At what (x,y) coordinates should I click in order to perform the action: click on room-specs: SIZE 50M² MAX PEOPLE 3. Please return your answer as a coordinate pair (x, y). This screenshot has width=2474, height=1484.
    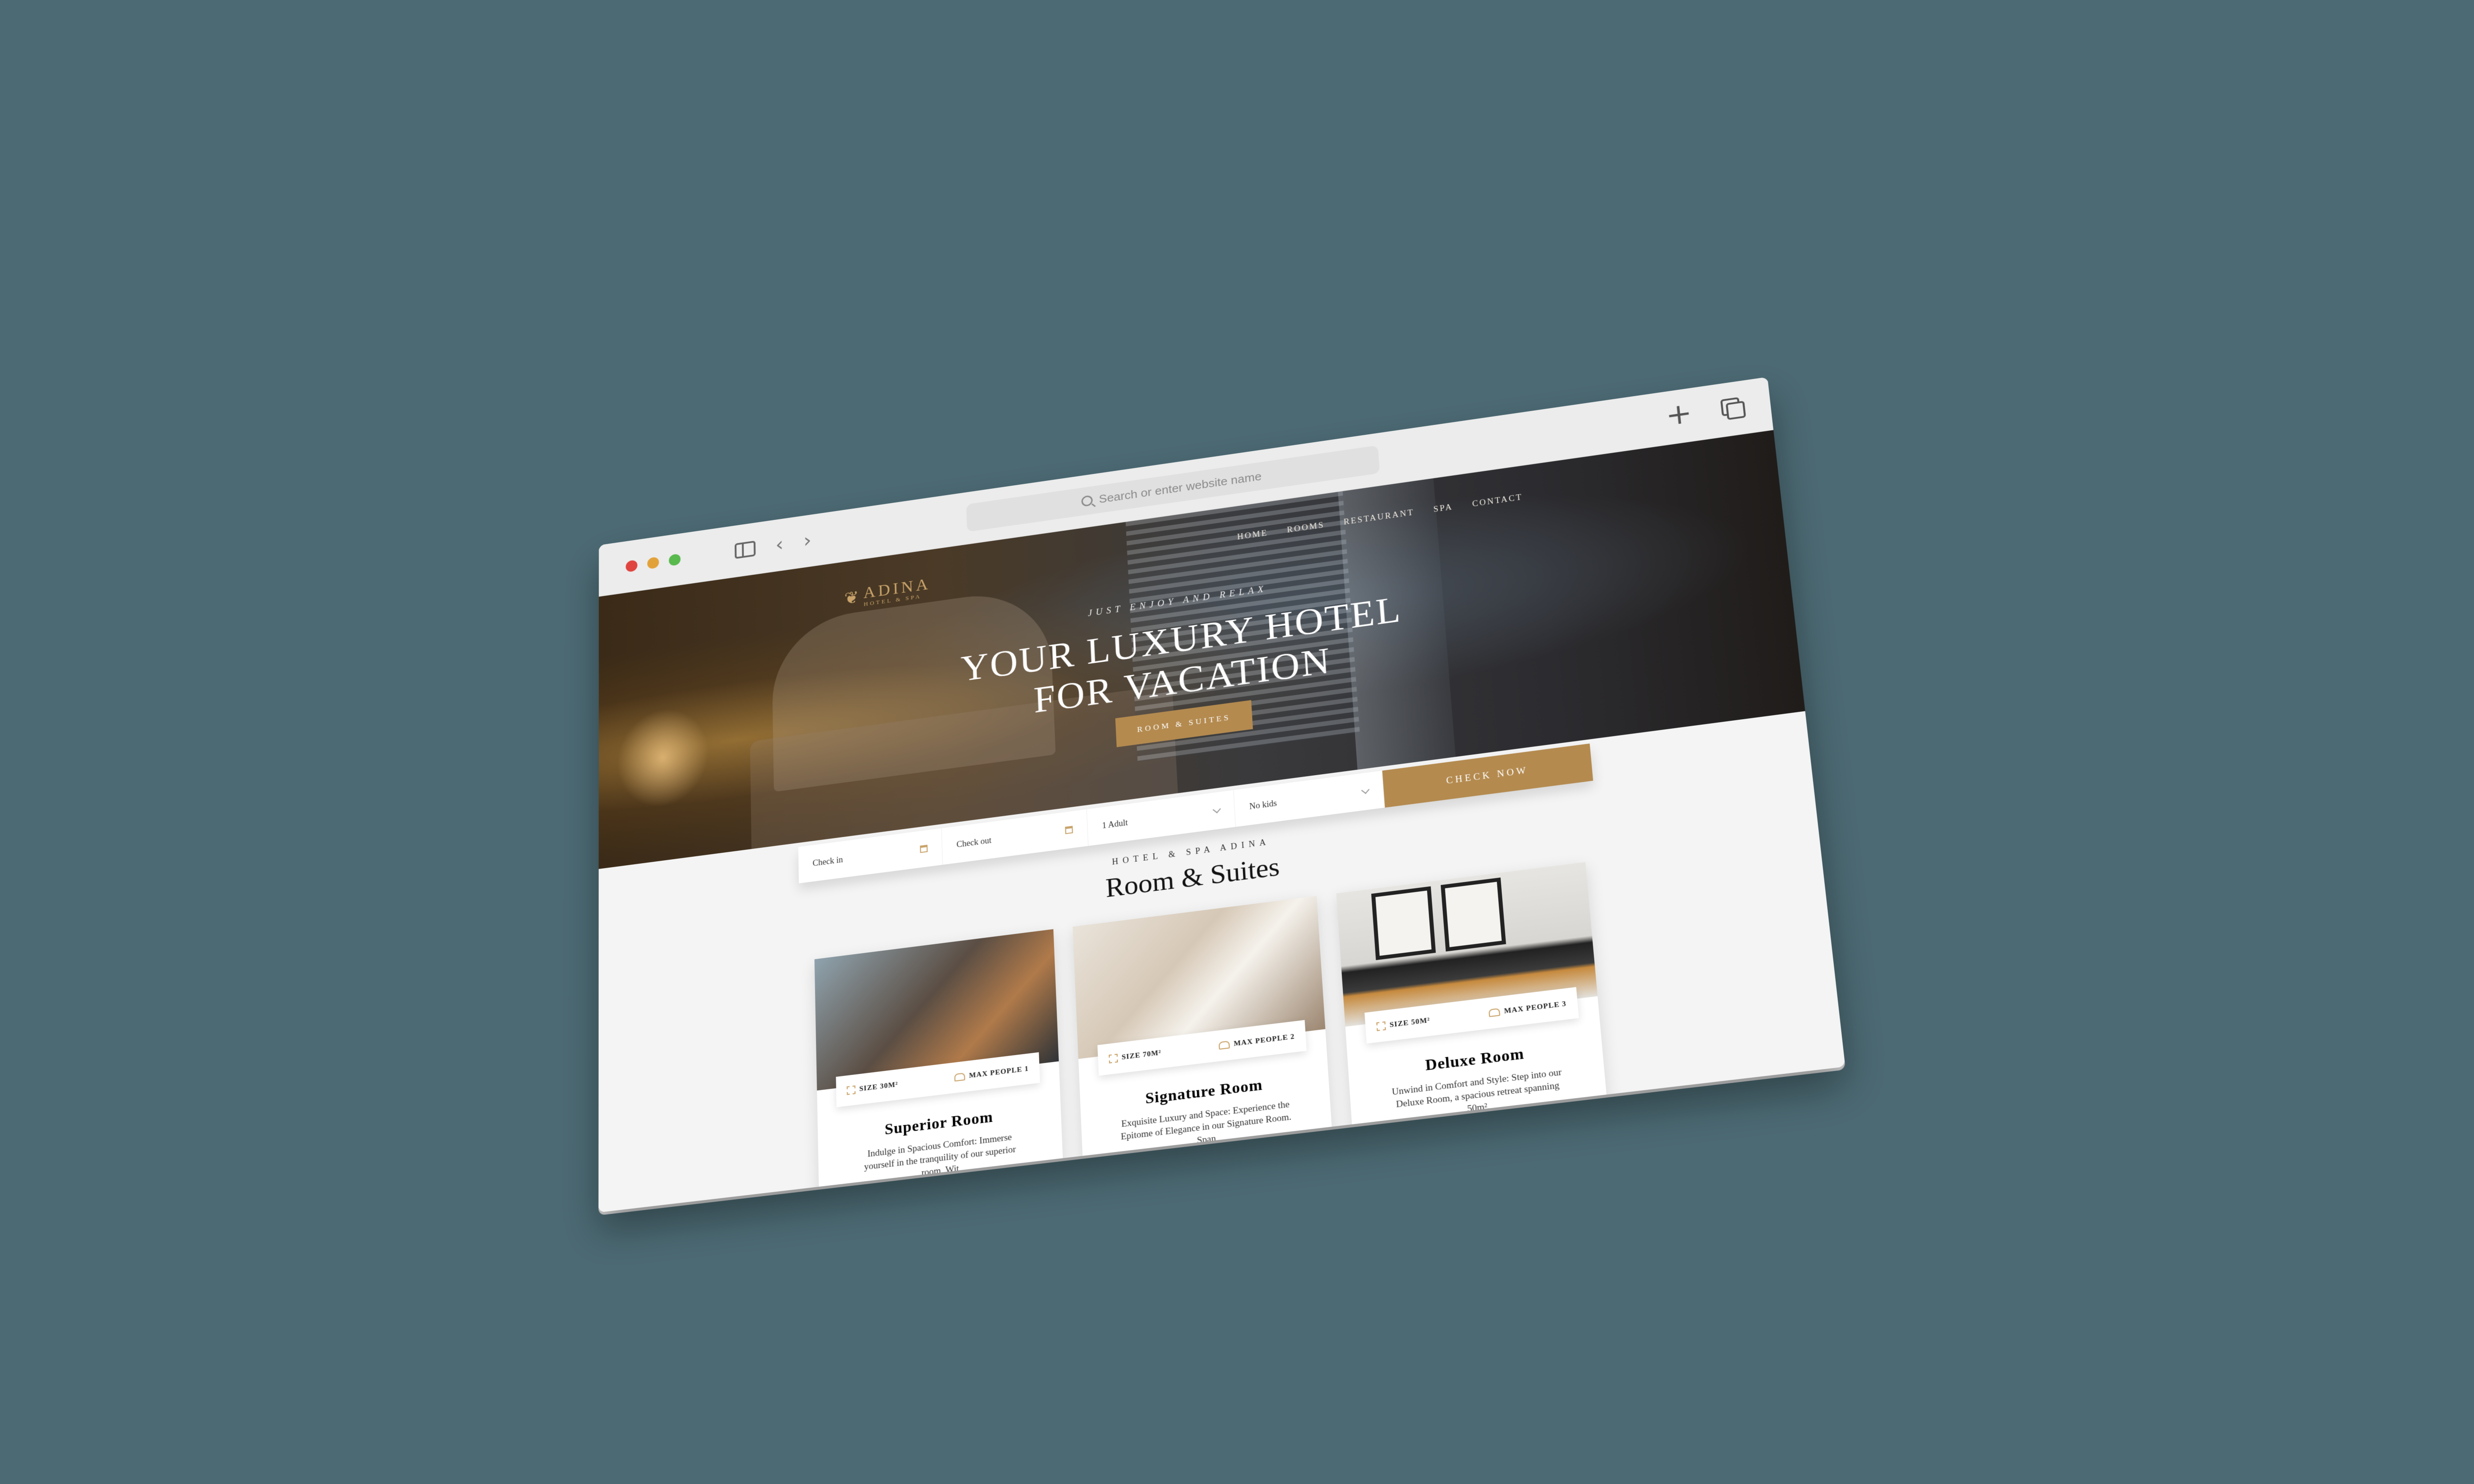
    Looking at the image, I should click on (1472, 1015).